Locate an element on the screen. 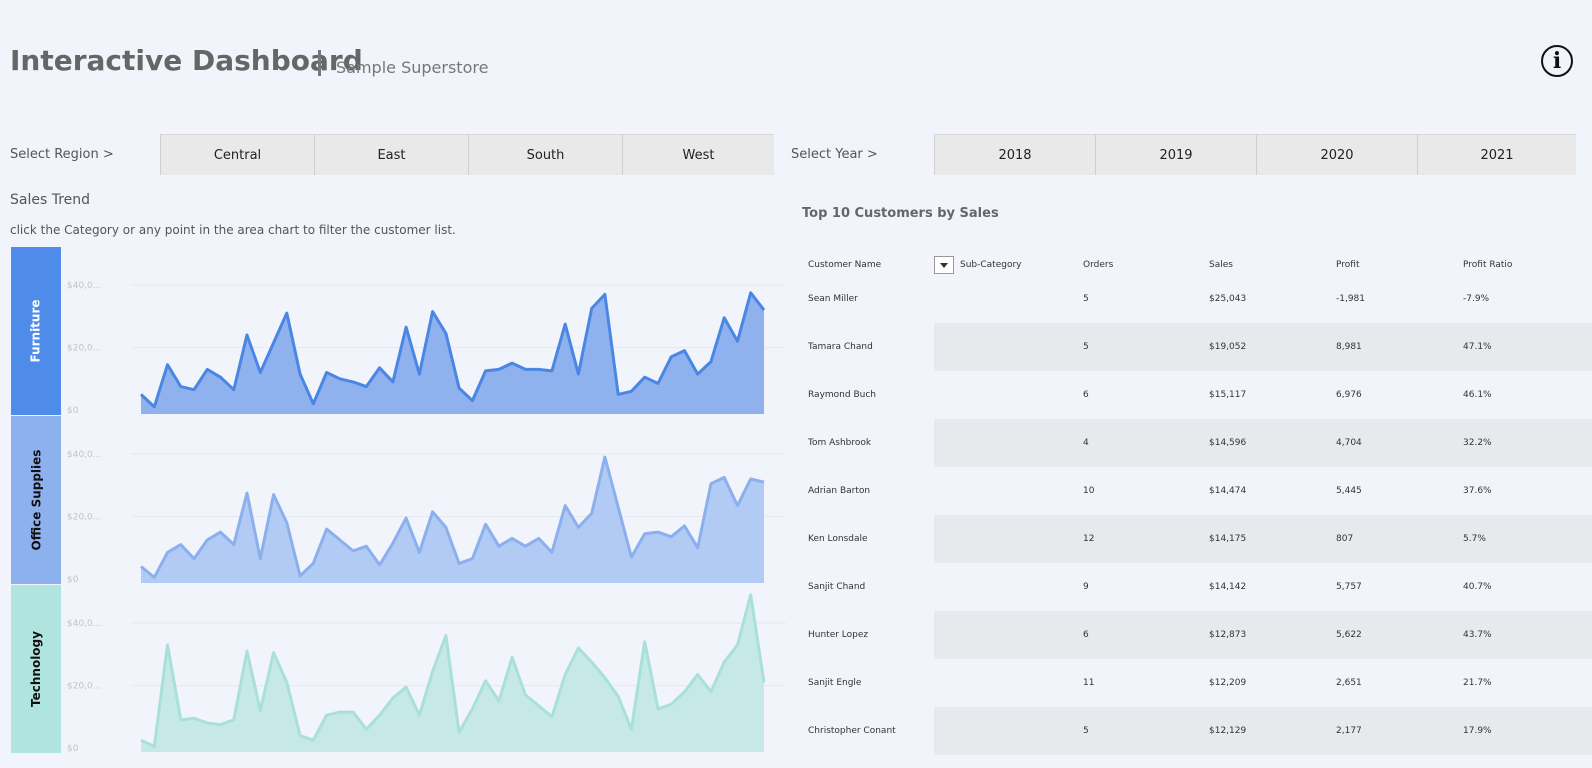 The height and width of the screenshot is (768, 1592). table-row: Sean Miller 5 $25,043 -1,981 -7.9% is located at coordinates (1197, 299).